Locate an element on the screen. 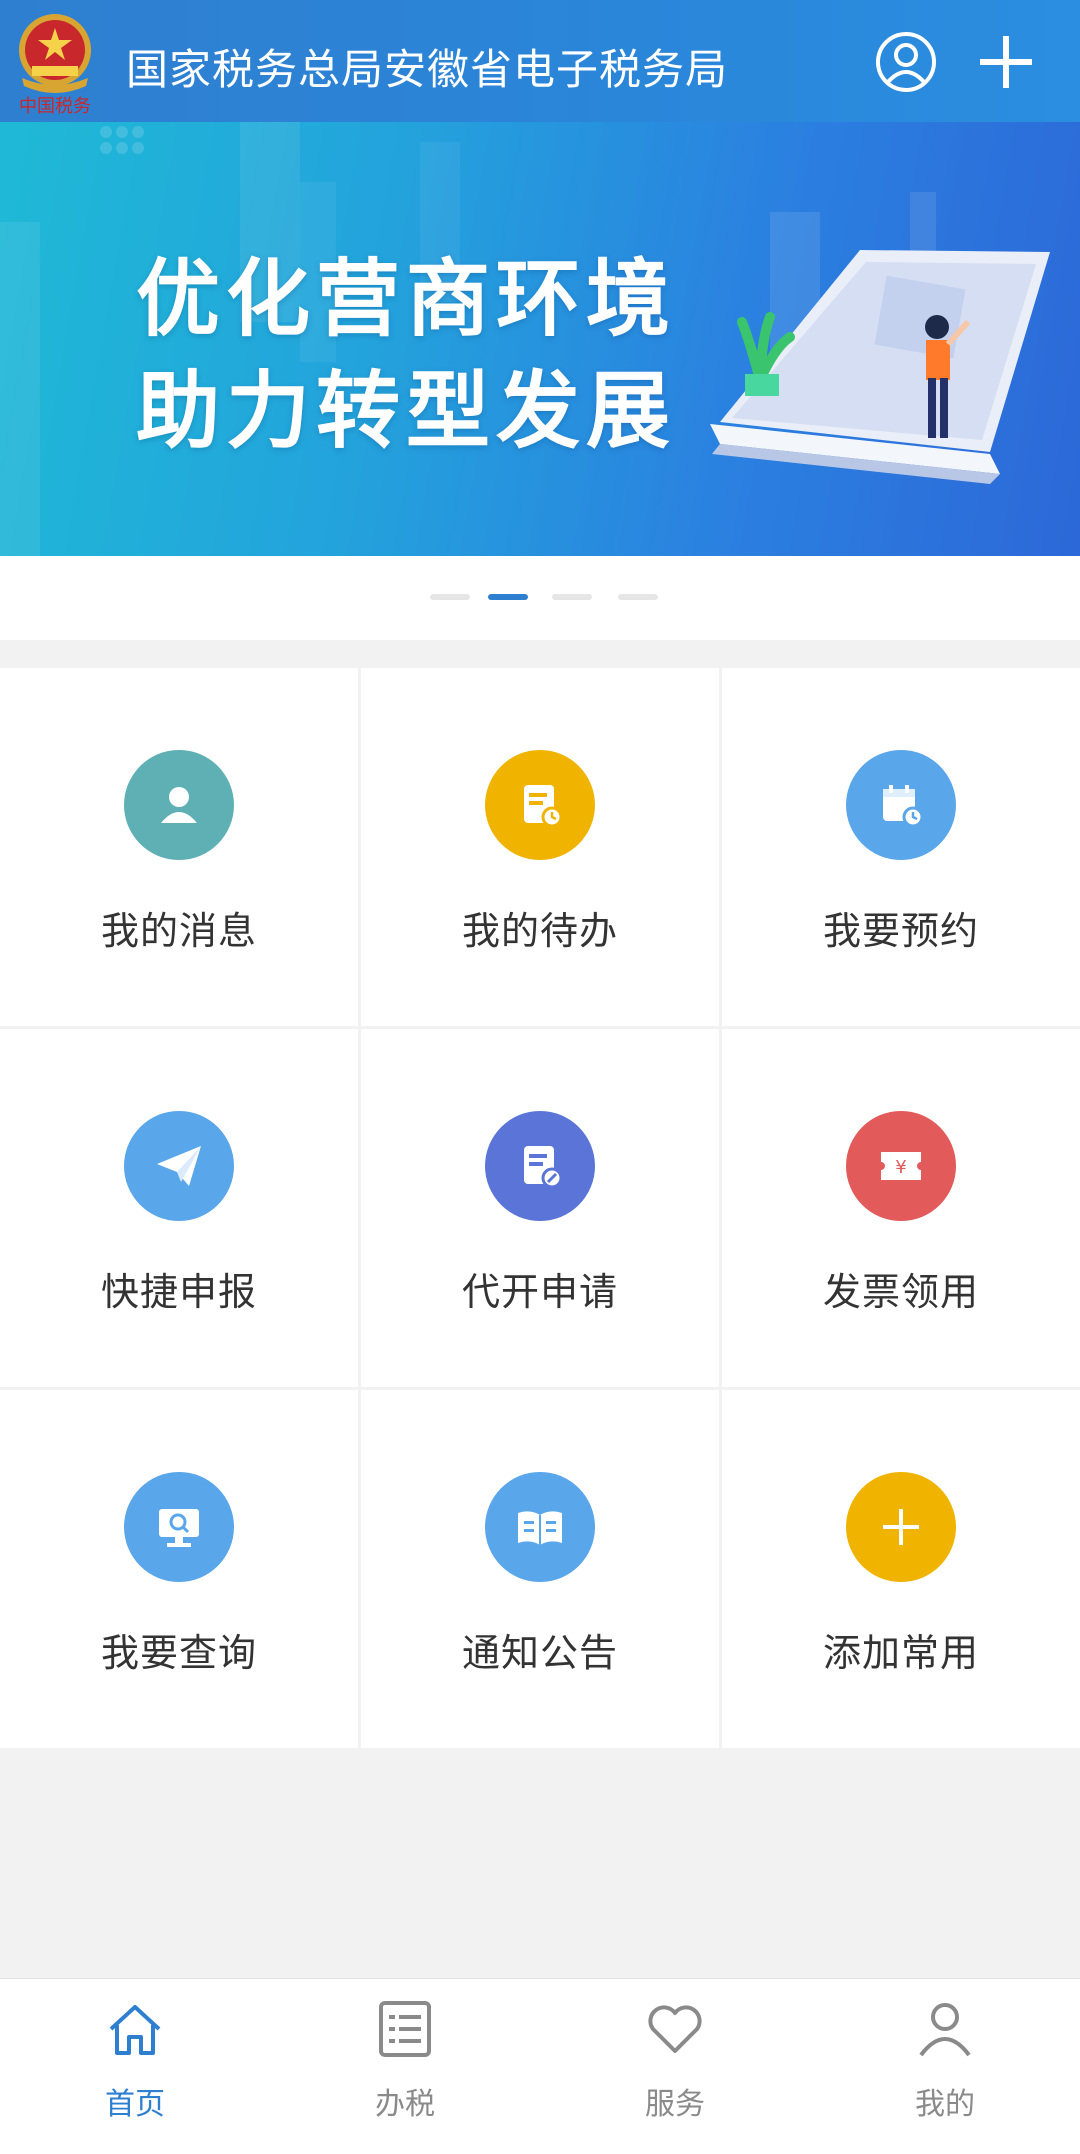  todo-clock-icon is located at coordinates (540, 805).